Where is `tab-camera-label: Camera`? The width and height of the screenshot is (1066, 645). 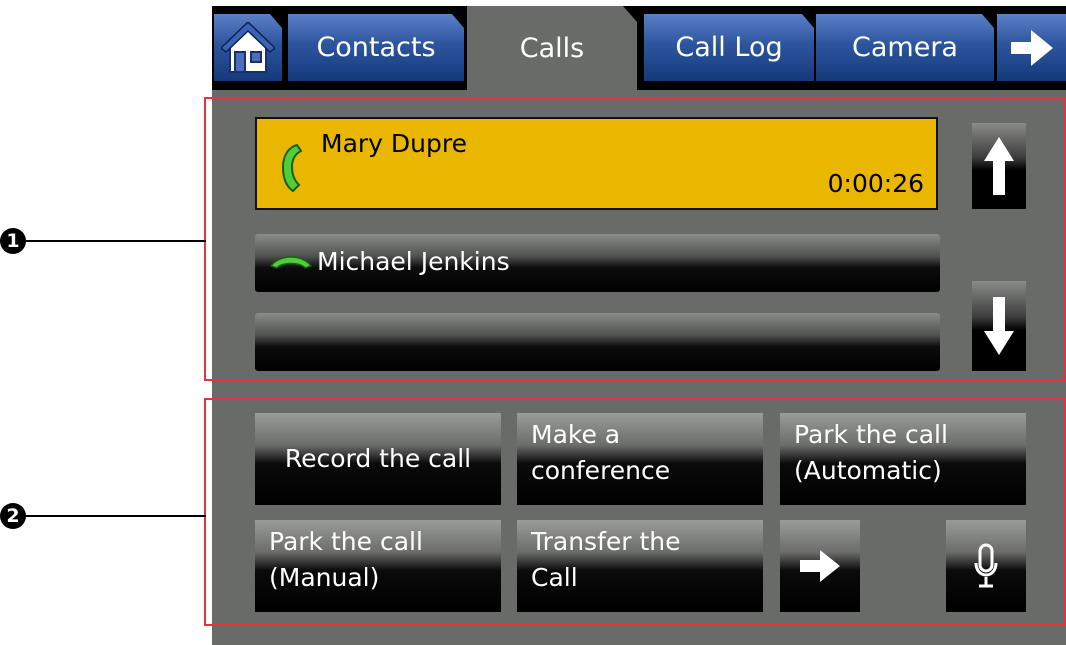 tab-camera-label: Camera is located at coordinates (905, 47).